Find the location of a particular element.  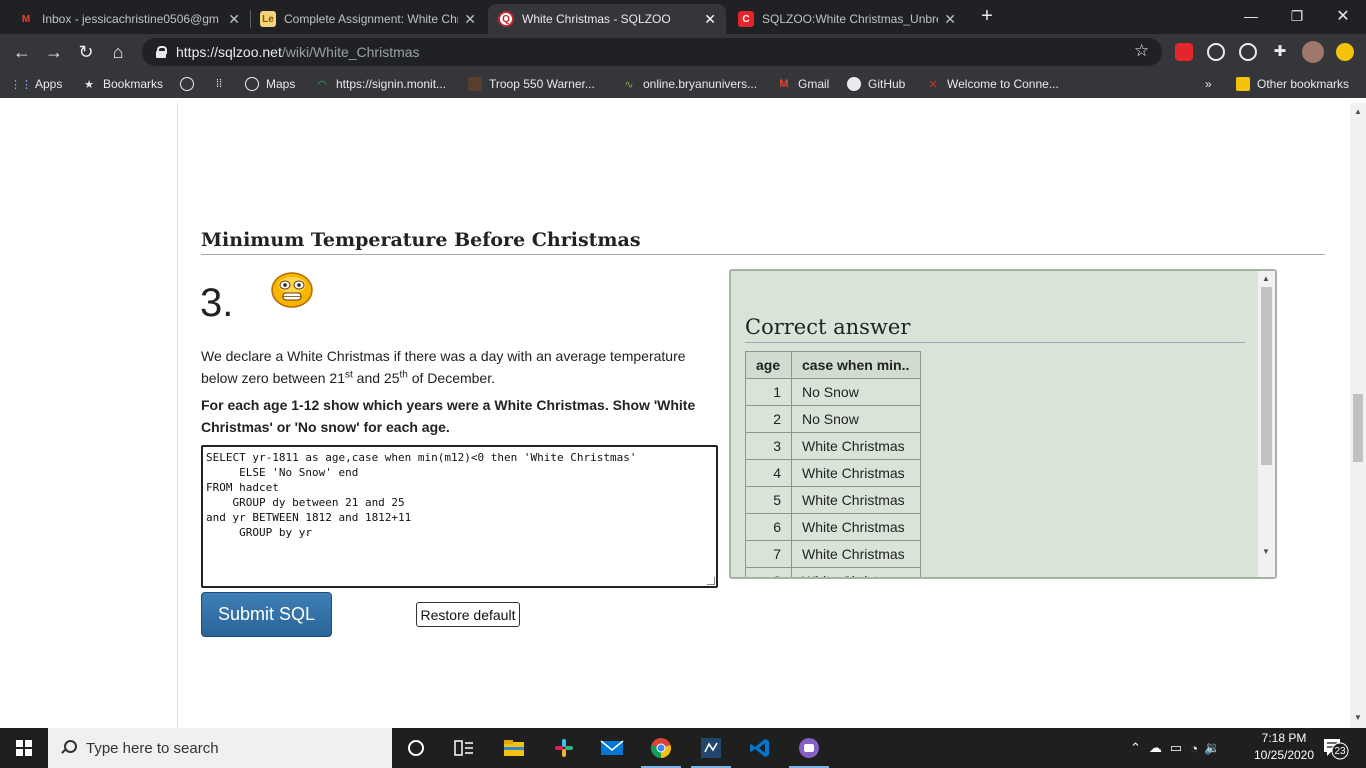

onedrive-cloud-icon: ☁ is located at coordinates (1155, 748).